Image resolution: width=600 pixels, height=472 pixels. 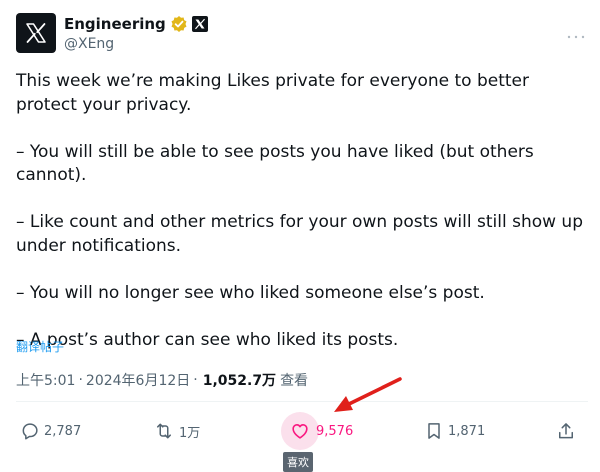 I want to click on author-handle: @XEng, so click(x=89, y=44).